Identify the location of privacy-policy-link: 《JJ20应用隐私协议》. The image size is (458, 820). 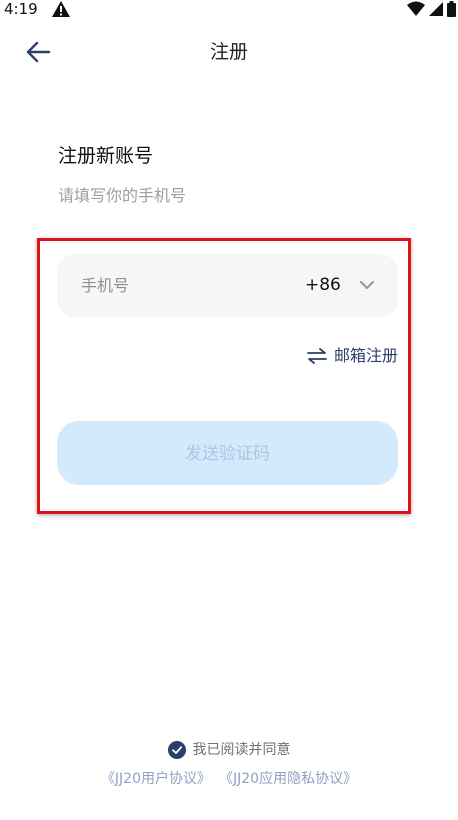
(288, 779).